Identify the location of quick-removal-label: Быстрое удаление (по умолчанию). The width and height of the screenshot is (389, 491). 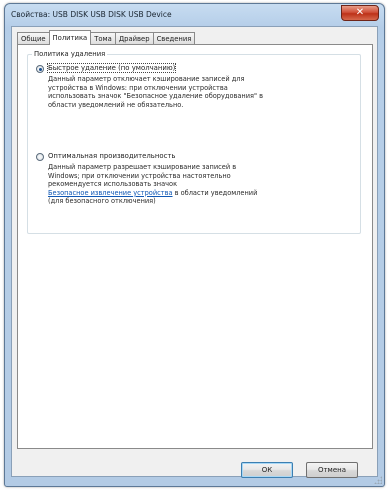
(111, 68).